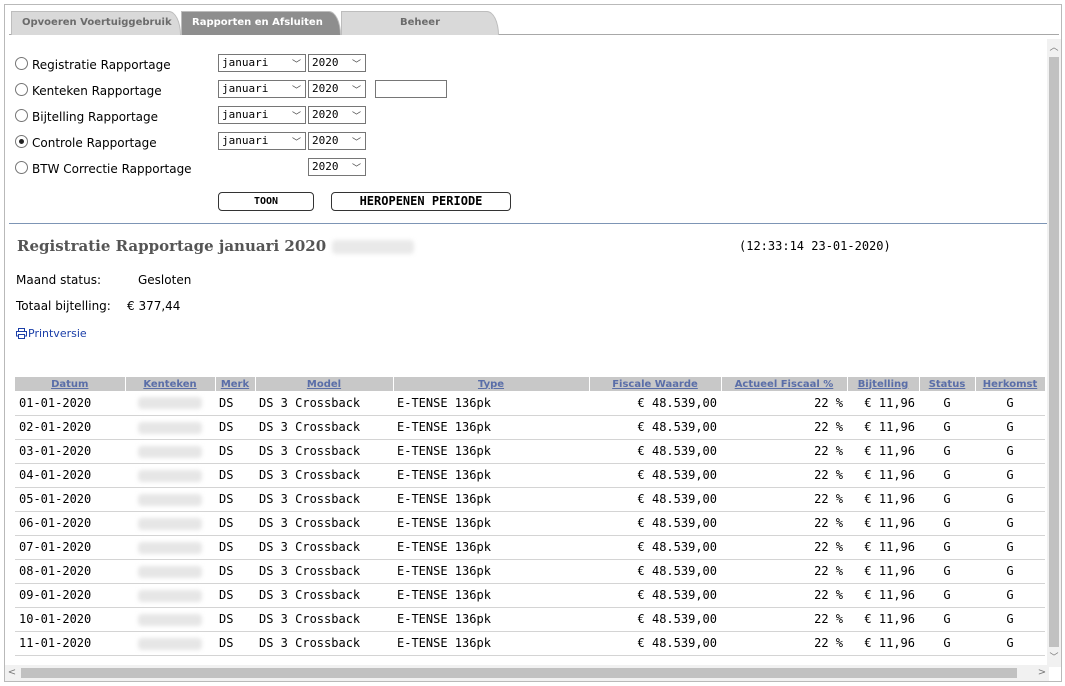  Describe the element at coordinates (235, 384) in the screenshot. I see `col-merk: Merk` at that location.